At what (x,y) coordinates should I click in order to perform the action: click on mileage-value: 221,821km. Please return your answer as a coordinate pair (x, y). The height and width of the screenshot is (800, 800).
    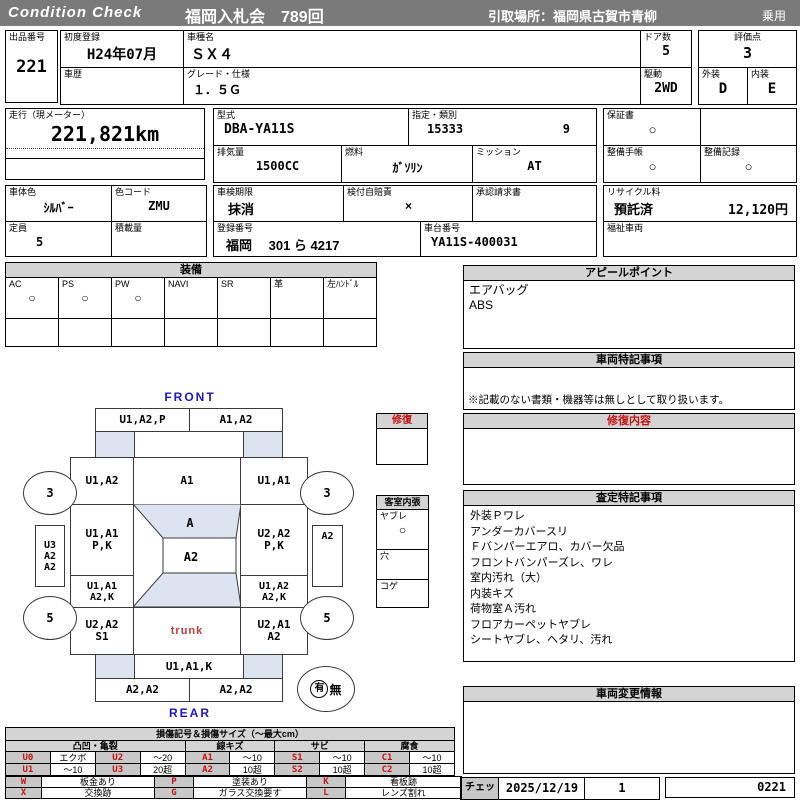
    Looking at the image, I should click on (105, 134).